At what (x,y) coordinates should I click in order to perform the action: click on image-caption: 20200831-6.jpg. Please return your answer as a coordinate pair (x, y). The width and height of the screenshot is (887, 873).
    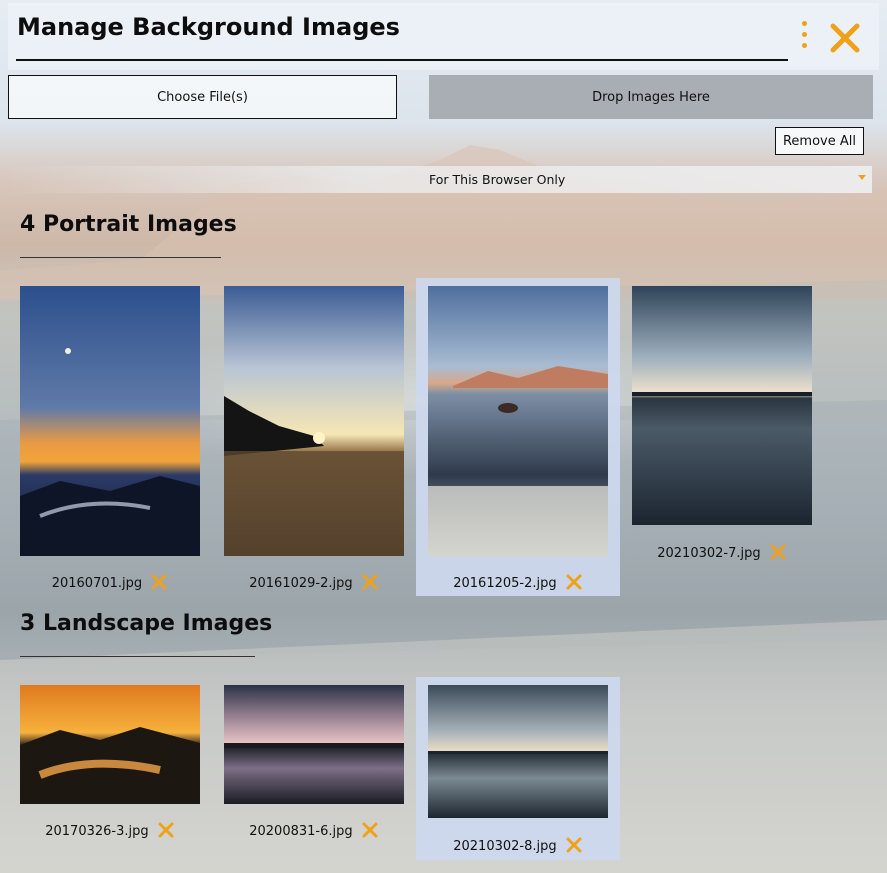
    Looking at the image, I should click on (314, 830).